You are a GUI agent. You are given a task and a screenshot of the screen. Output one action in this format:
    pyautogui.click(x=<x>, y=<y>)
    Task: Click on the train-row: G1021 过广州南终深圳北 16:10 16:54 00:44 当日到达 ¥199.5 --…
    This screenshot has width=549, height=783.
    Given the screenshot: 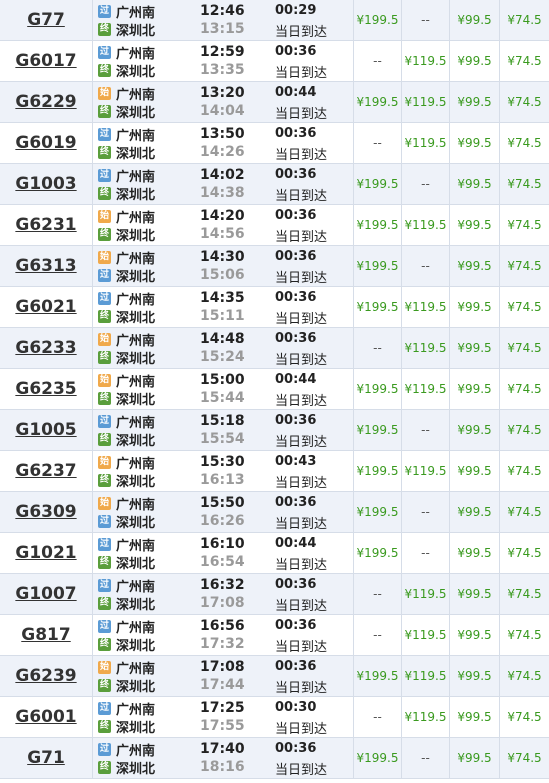 What is the action you would take?
    pyautogui.click(x=274, y=553)
    